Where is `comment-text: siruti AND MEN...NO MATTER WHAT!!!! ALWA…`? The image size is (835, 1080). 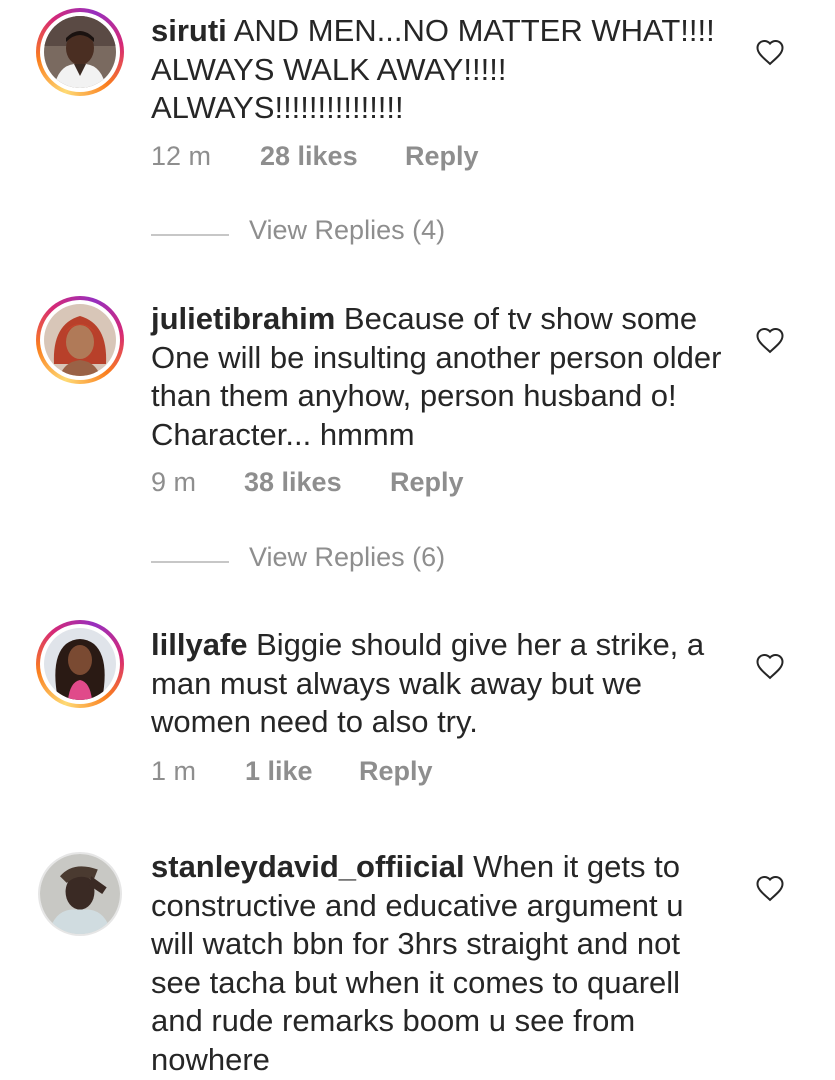
comment-text: siruti AND MEN...NO MATTER WHAT!!!! ALWA… is located at coordinates (433, 69).